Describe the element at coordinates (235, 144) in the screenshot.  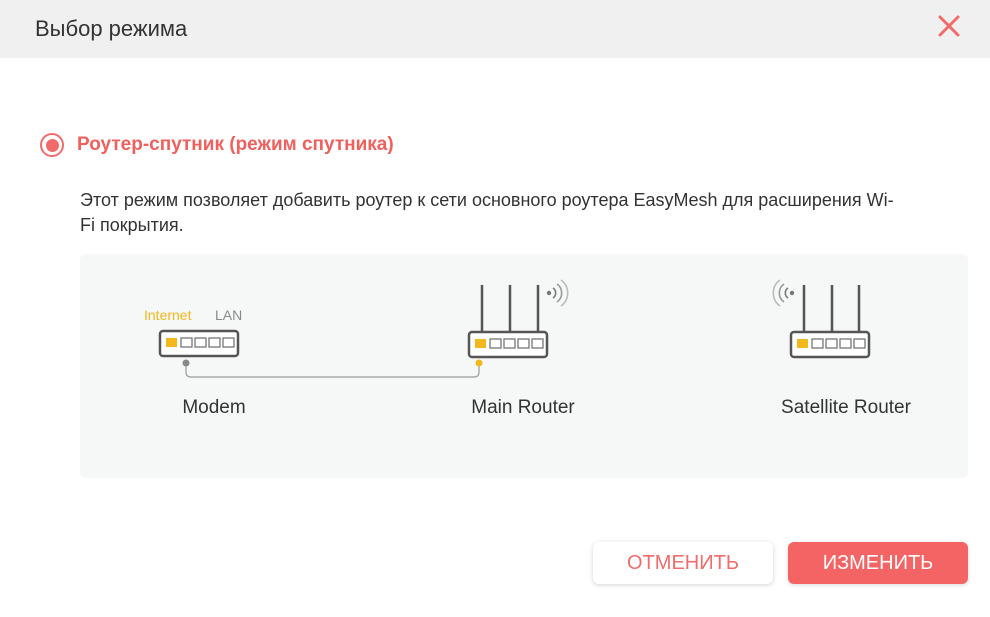
I see `mode-option-label: Роутер-спутник (режим спутника)` at that location.